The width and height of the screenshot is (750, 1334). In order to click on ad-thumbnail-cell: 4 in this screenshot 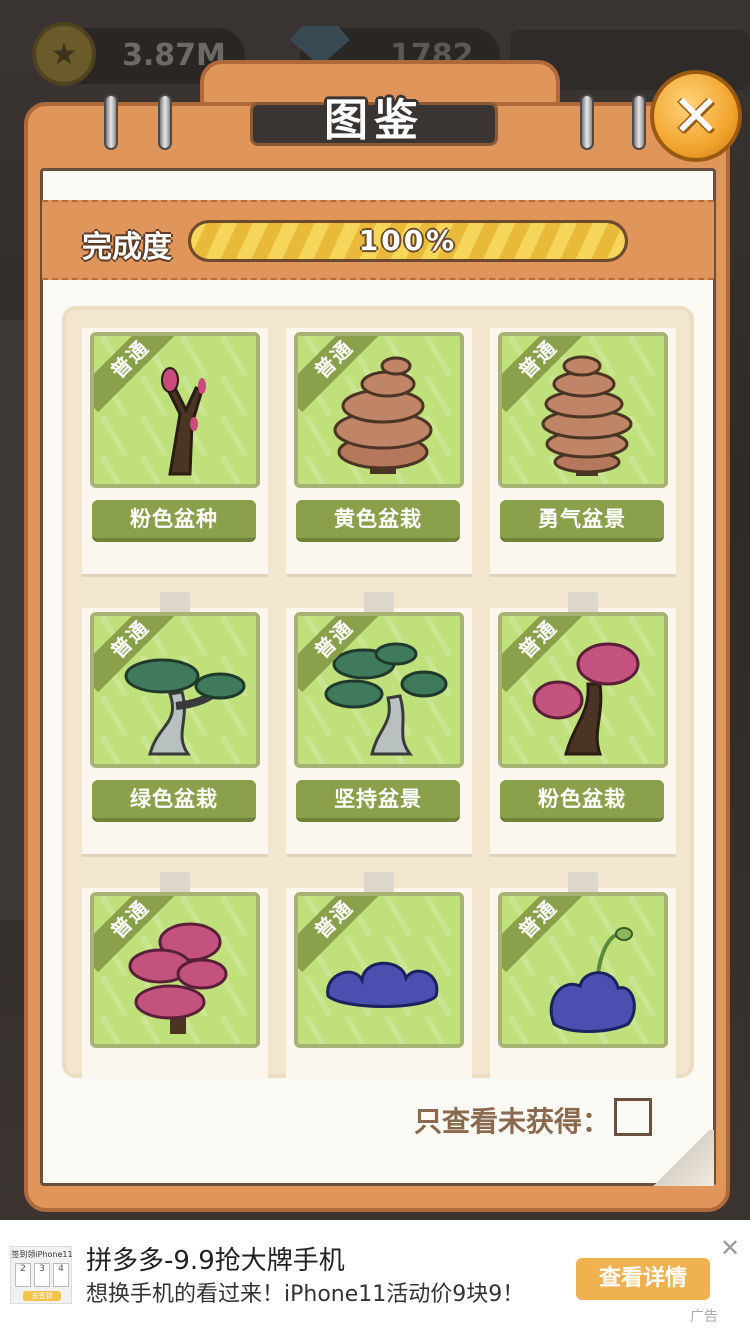, I will do `click(61, 1275)`.